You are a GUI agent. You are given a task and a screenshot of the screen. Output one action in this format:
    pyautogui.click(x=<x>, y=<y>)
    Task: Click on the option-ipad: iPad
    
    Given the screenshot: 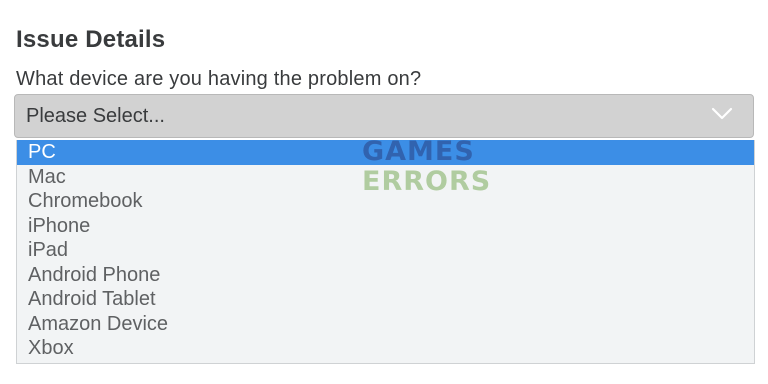 What is the action you would take?
    pyautogui.click(x=385, y=250)
    